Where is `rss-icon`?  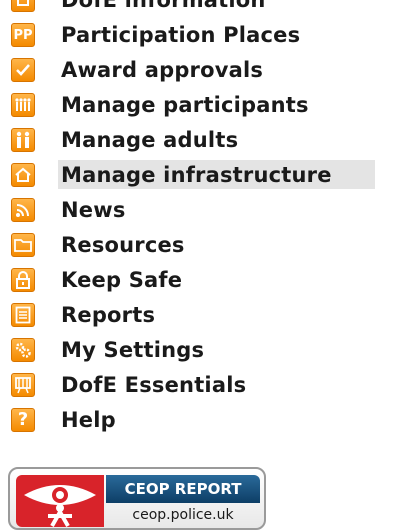 rss-icon is located at coordinates (23, 210).